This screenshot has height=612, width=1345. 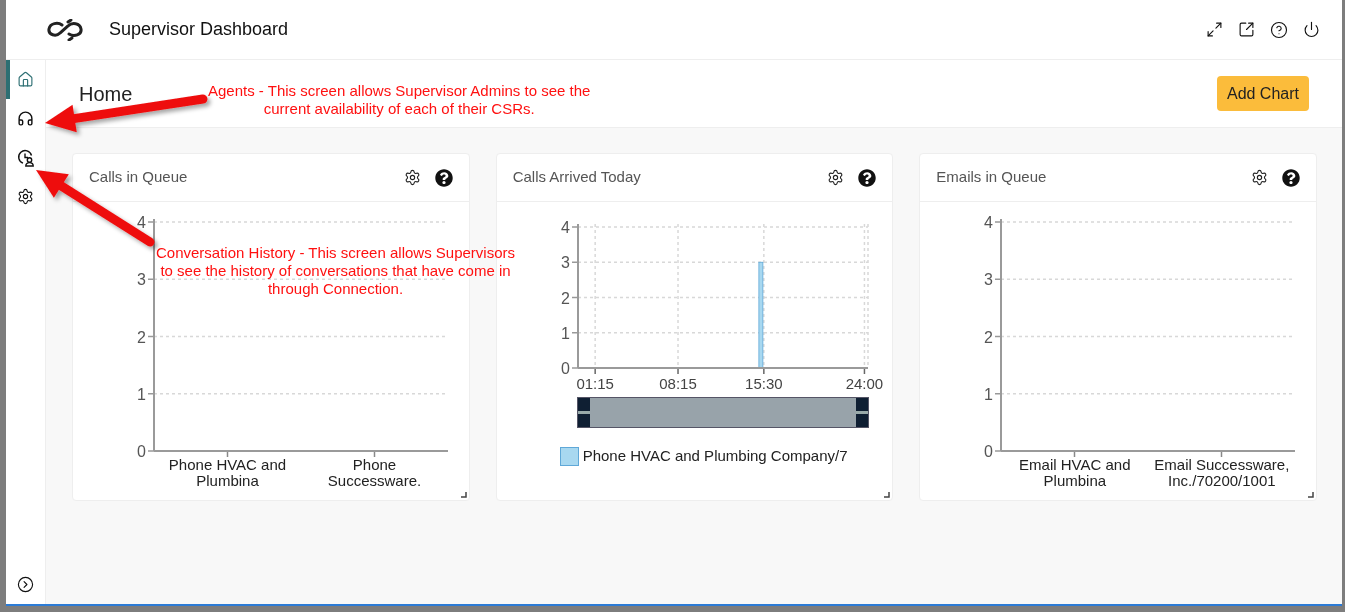 What do you see at coordinates (1214, 29) in the screenshot?
I see `fullscreen-icon` at bounding box center [1214, 29].